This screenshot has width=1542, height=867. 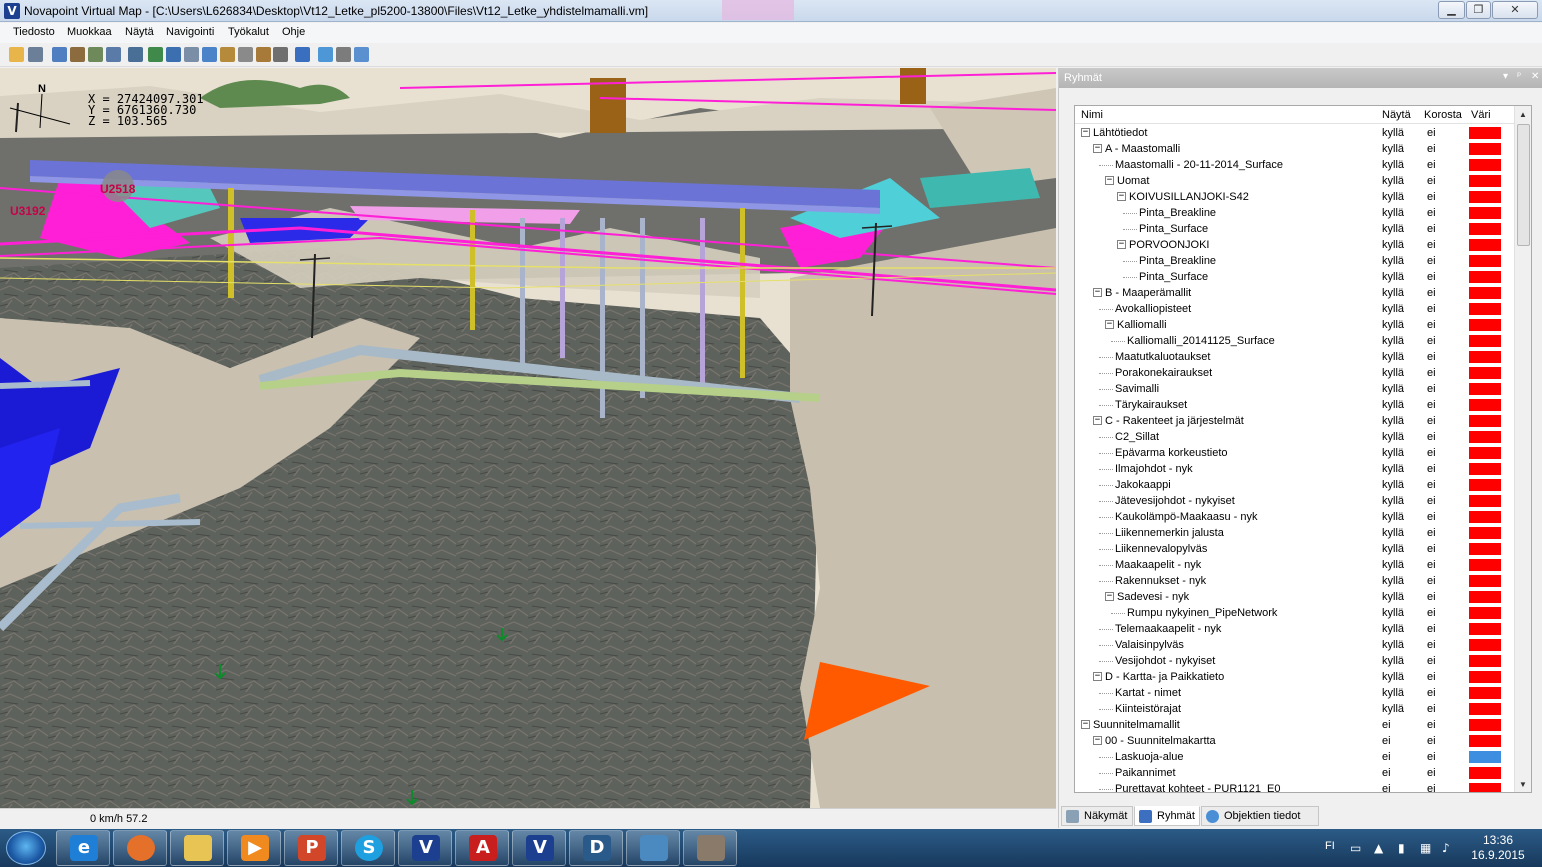 I want to click on orbit-icon, so click(x=209, y=54).